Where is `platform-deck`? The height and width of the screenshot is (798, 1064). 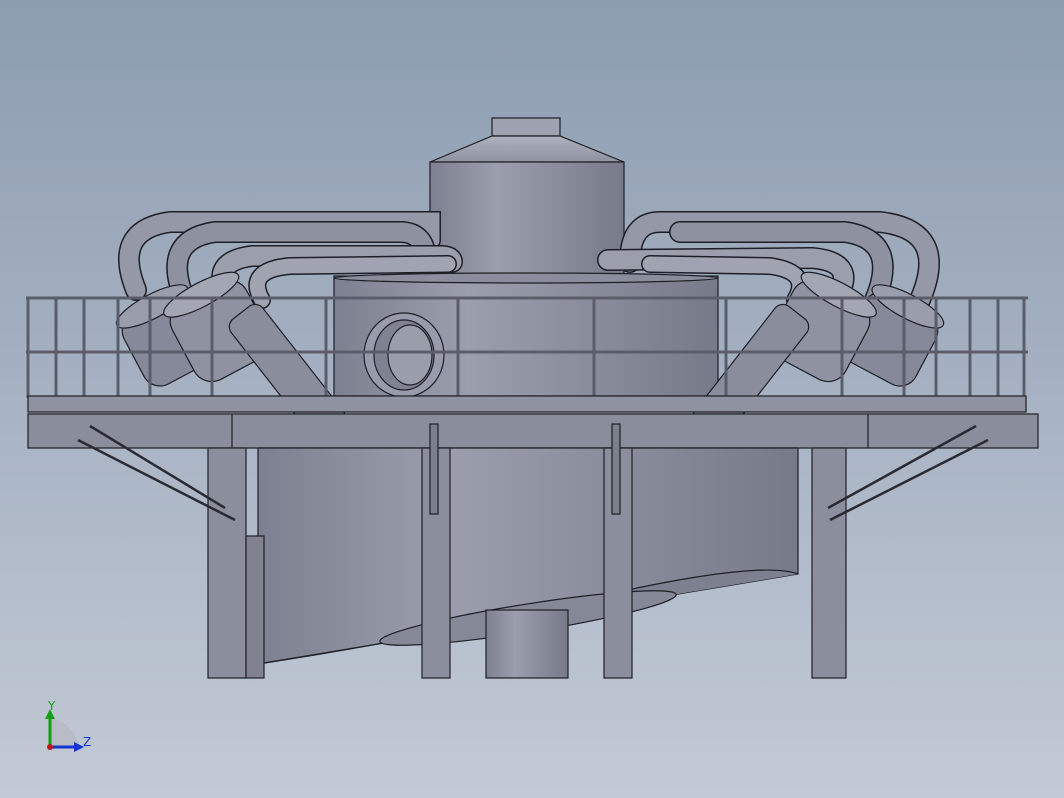 platform-deck is located at coordinates (533, 422).